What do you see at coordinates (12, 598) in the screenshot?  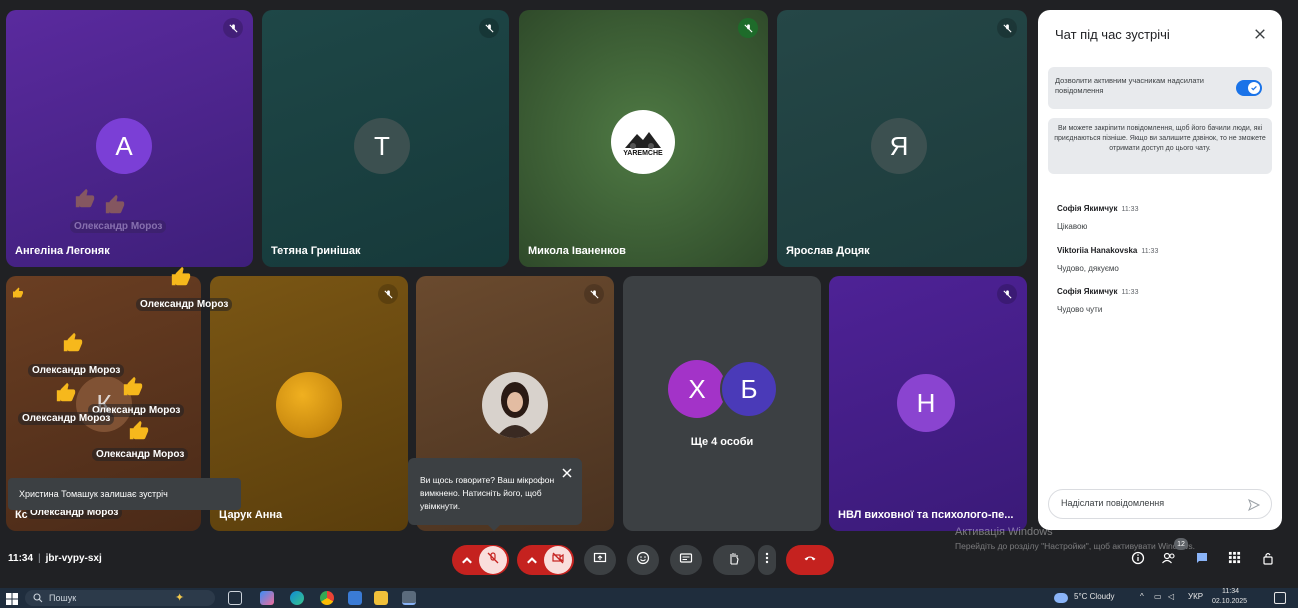 I see `windows-start-icon` at bounding box center [12, 598].